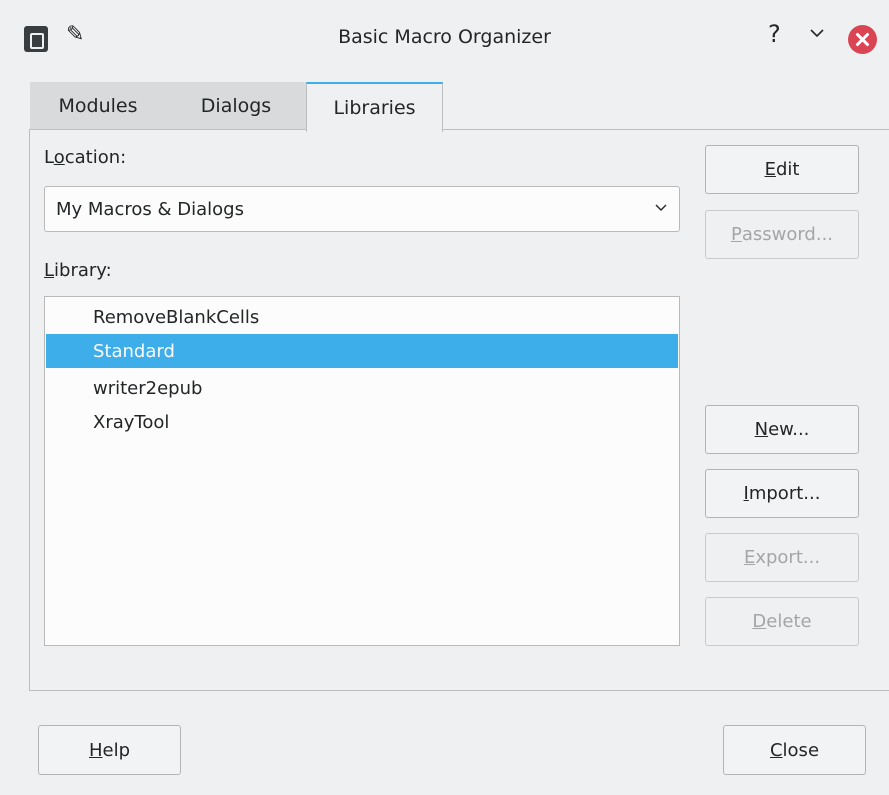 The image size is (889, 795). Describe the element at coordinates (85, 157) in the screenshot. I see `location-label: Location:` at that location.